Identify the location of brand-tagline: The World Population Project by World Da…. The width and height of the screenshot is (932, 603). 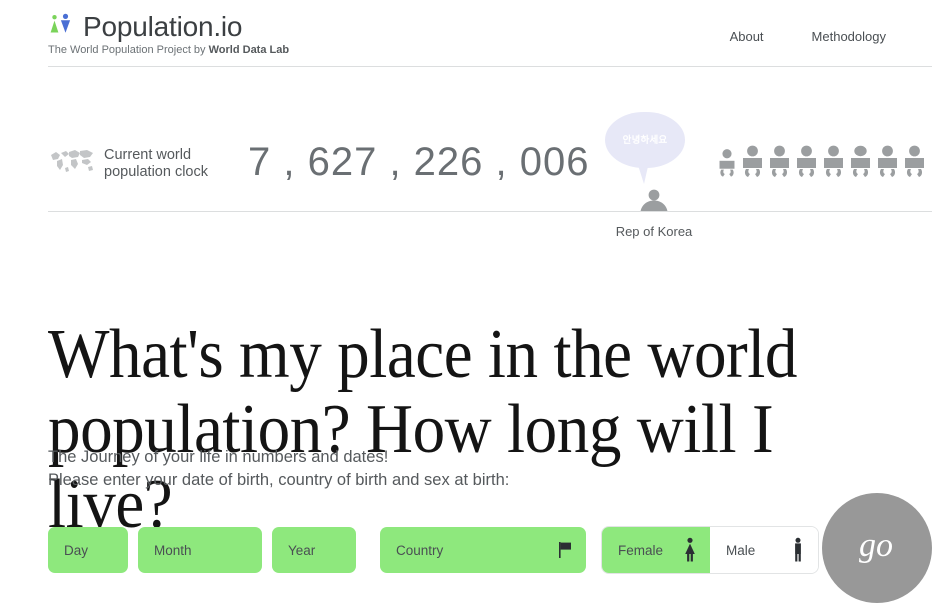
(168, 50).